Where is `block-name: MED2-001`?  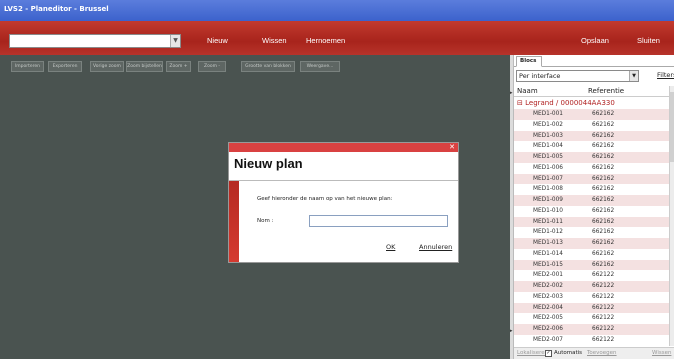 block-name: MED2-001 is located at coordinates (548, 275).